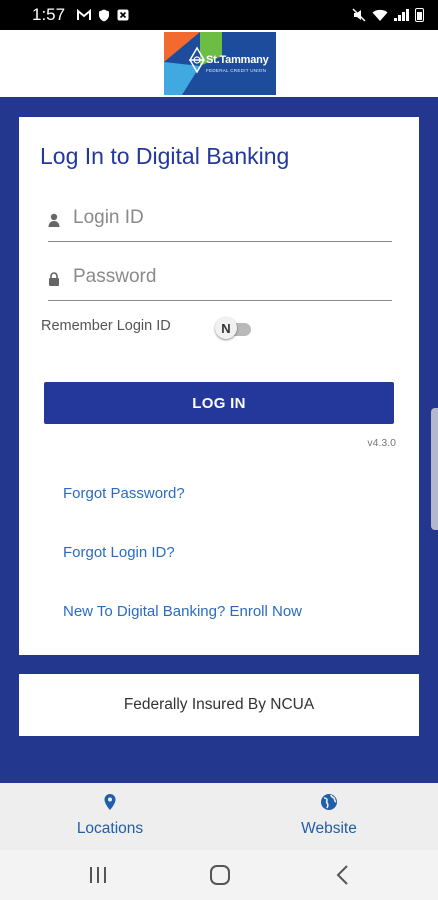  I want to click on login-id-field, so click(220, 221).